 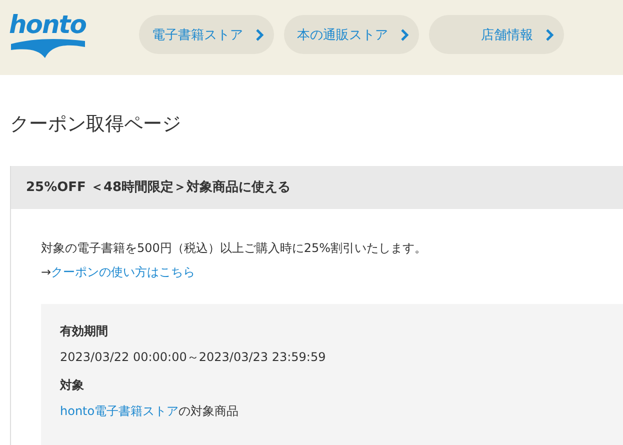 What do you see at coordinates (193, 357) in the screenshot?
I see `detail-value: 2023/03/22 00:00:00～2023/03/23 23:59:59` at bounding box center [193, 357].